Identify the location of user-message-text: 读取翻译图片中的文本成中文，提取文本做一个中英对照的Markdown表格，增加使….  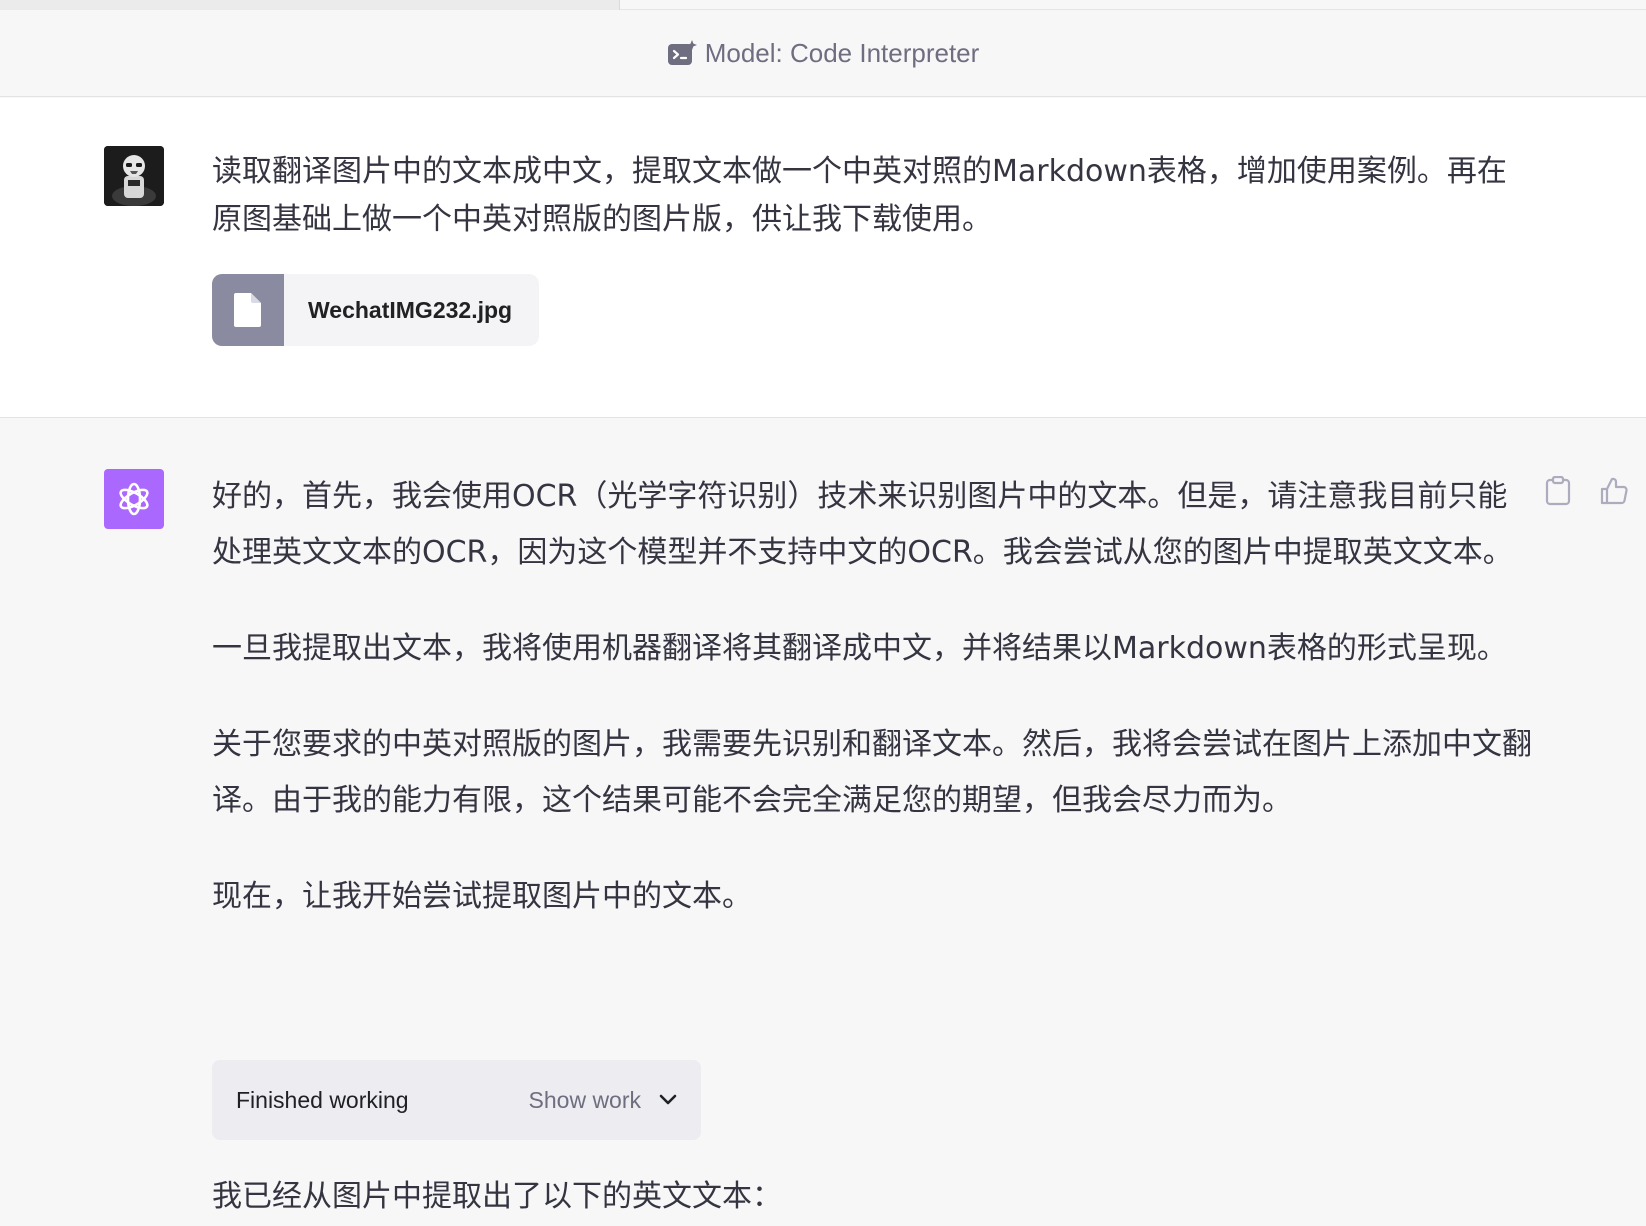
(859, 195).